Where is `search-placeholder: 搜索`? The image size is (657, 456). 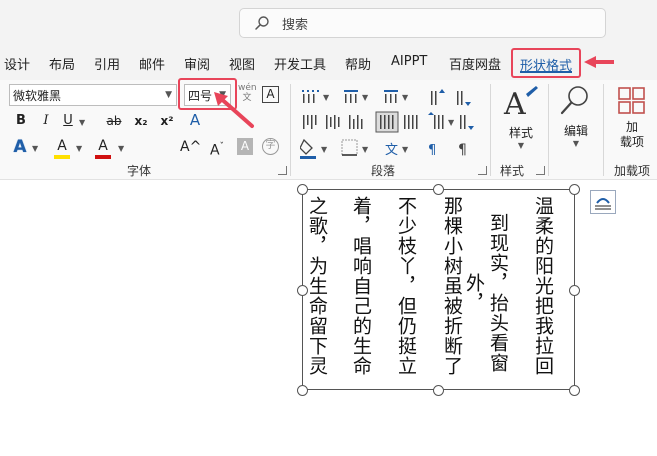 search-placeholder: 搜索 is located at coordinates (295, 25).